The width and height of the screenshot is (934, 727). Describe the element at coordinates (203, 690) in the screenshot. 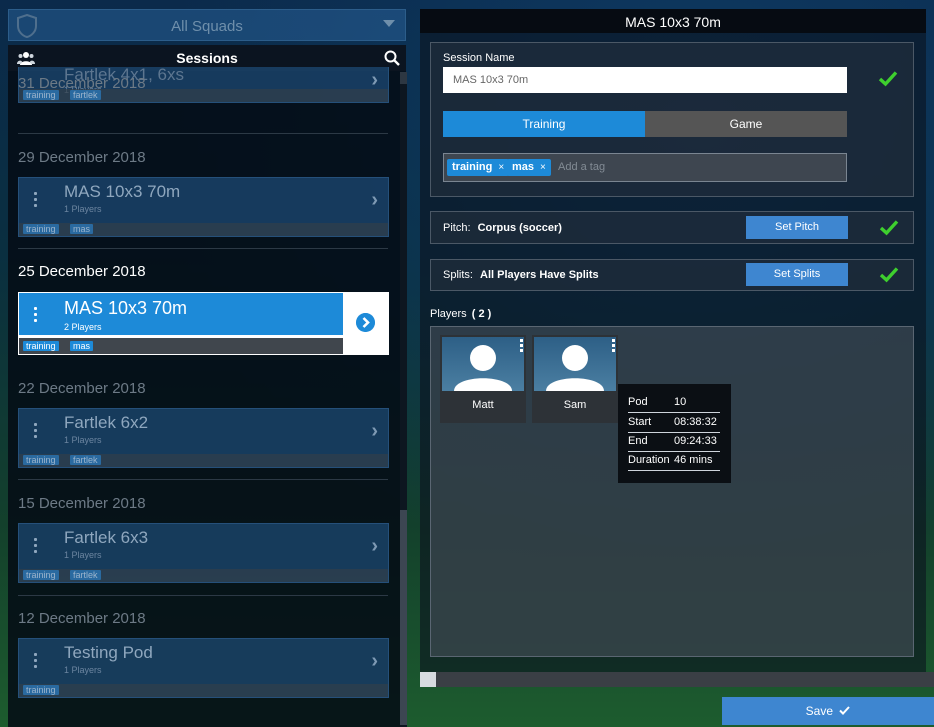

I see `tag-row: training` at that location.